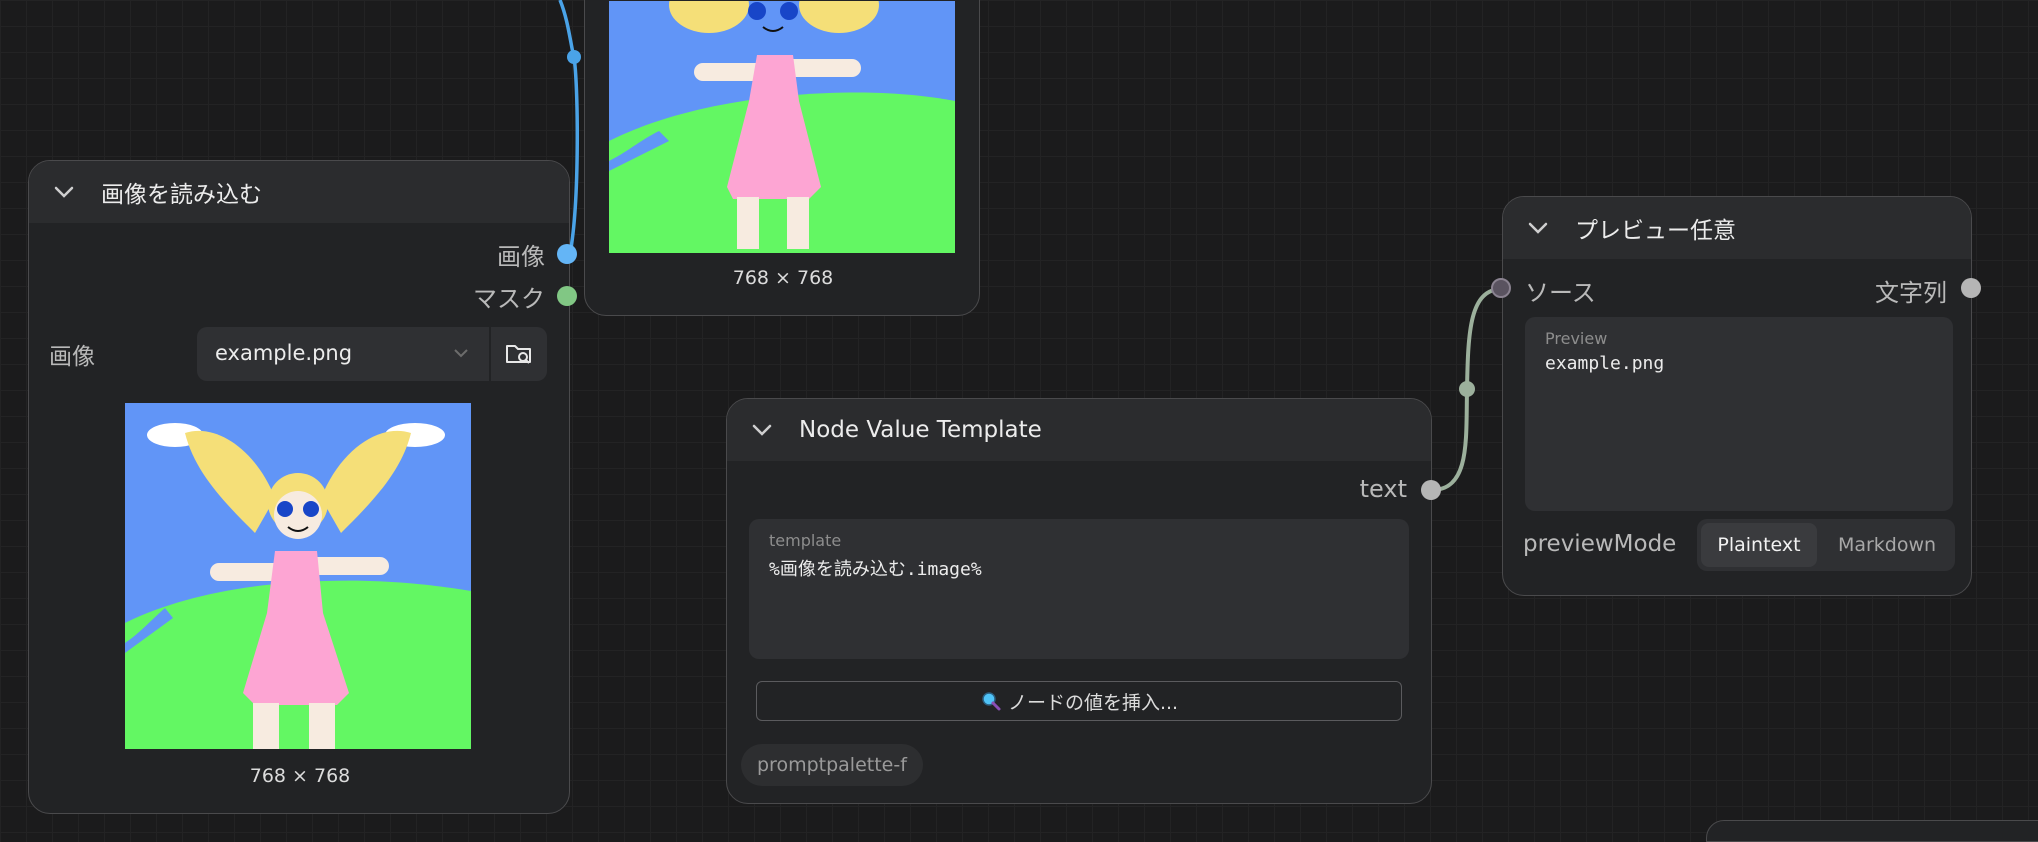  What do you see at coordinates (1383, 489) in the screenshot?
I see `output-text-label: text` at bounding box center [1383, 489].